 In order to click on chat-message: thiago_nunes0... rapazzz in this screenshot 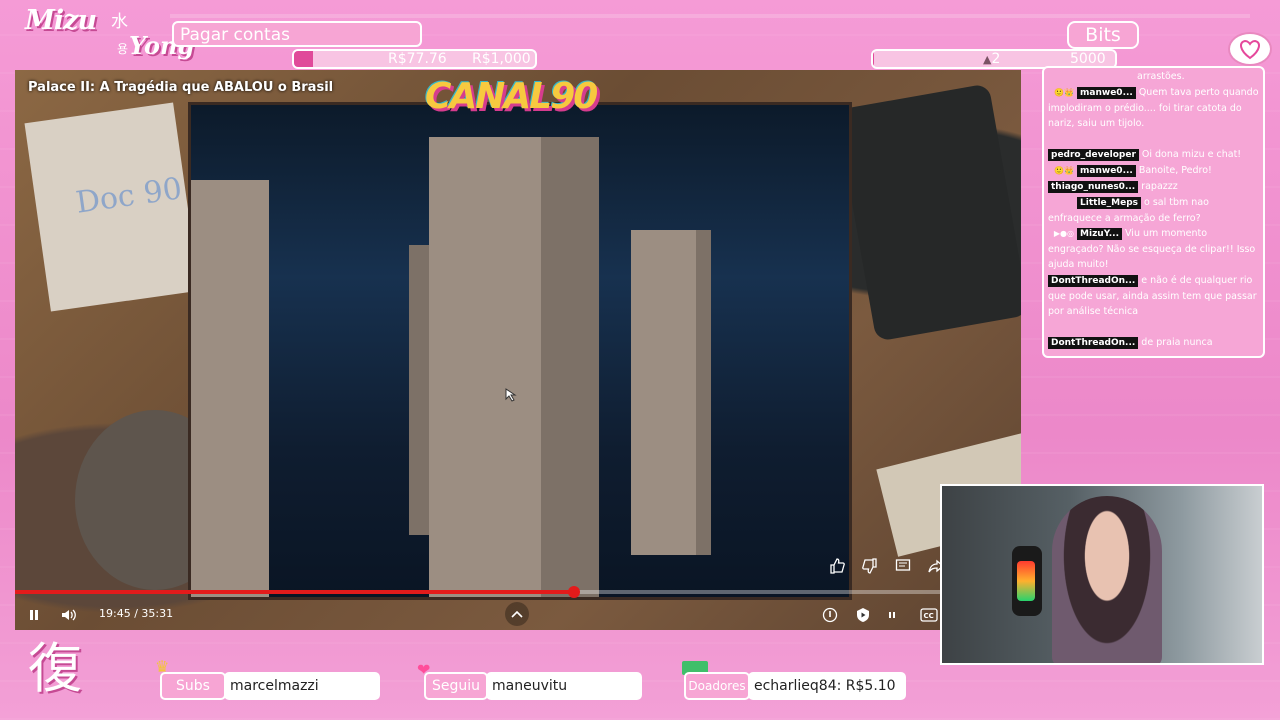, I will do `click(1154, 187)`.